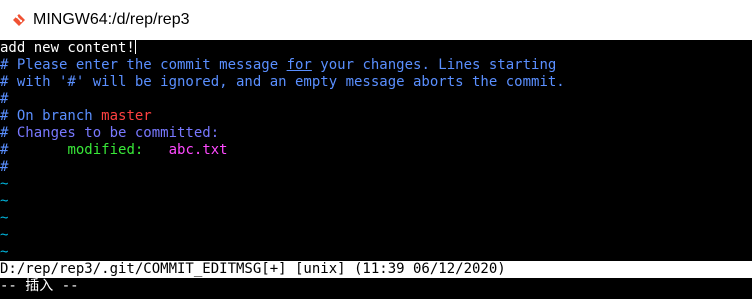 The width and height of the screenshot is (752, 299). Describe the element at coordinates (51, 116) in the screenshot. I see `branch-prefix: # On branch` at that location.